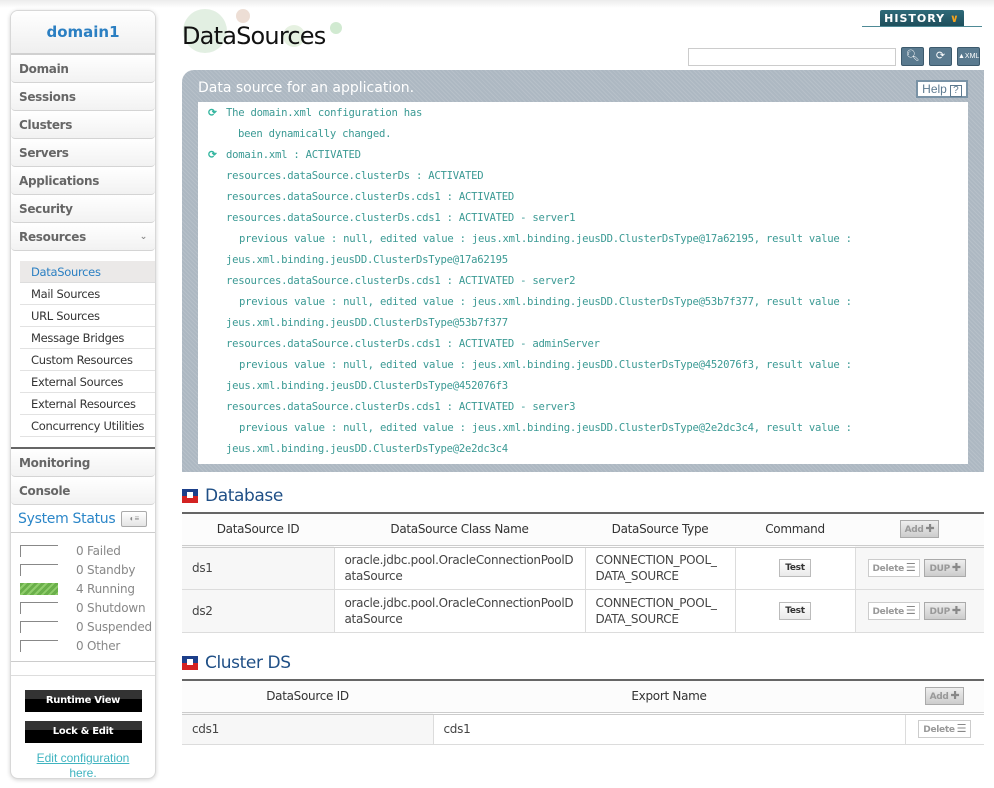  What do you see at coordinates (114, 626) in the screenshot?
I see `status-label: 0 Suspended` at bounding box center [114, 626].